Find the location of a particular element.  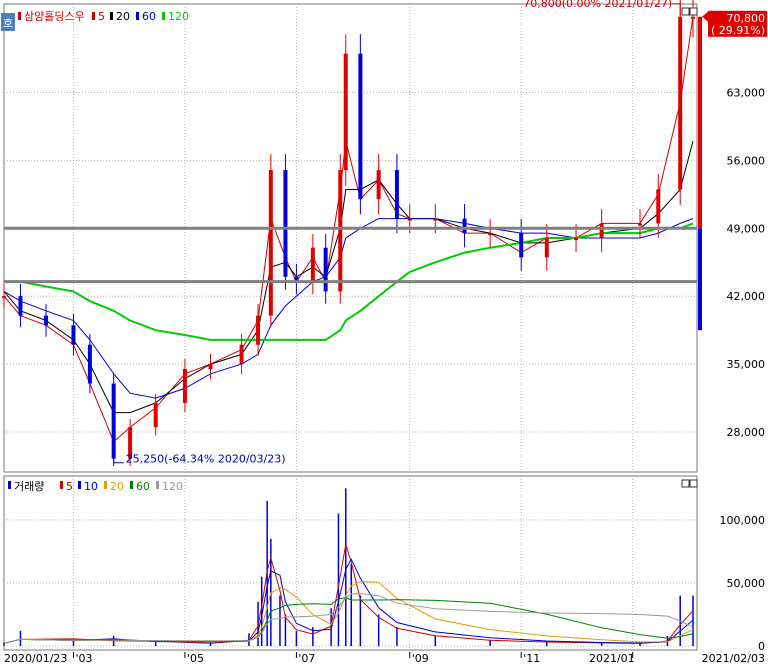

volume-ma-legend-60: 60 is located at coordinates (143, 486).